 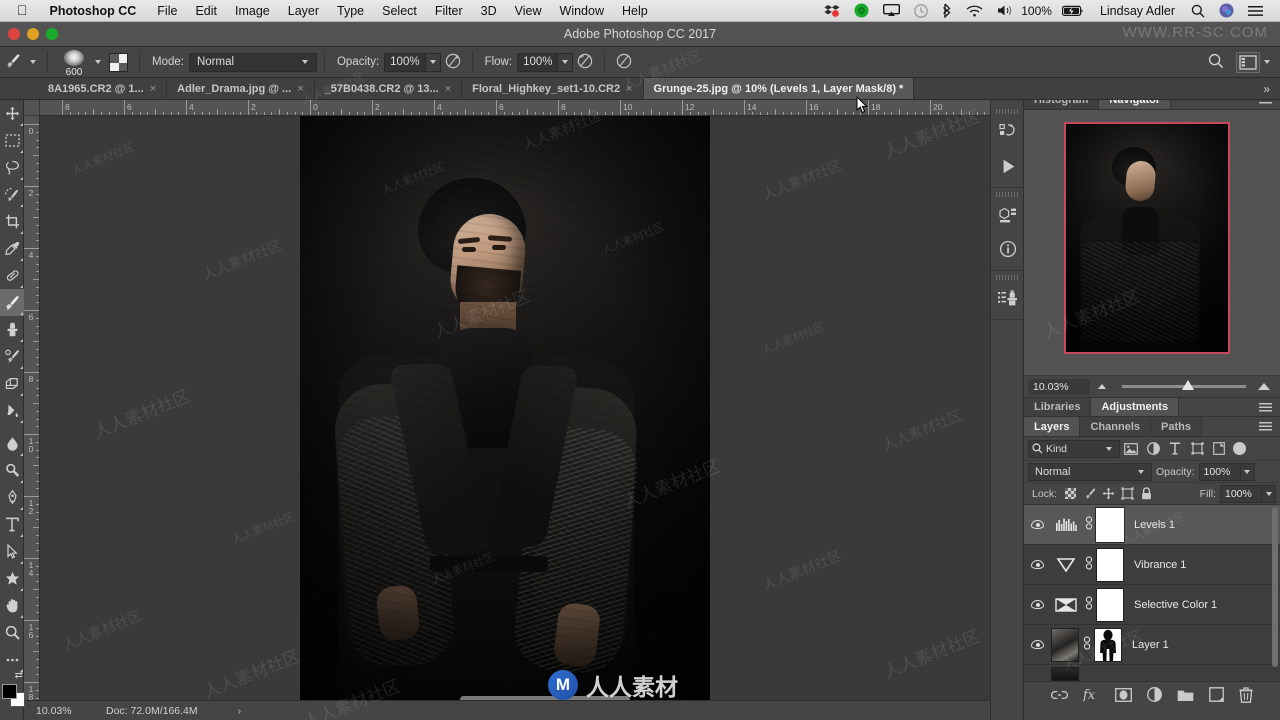 What do you see at coordinates (582, 11) in the screenshot?
I see `menu-window: Window` at bounding box center [582, 11].